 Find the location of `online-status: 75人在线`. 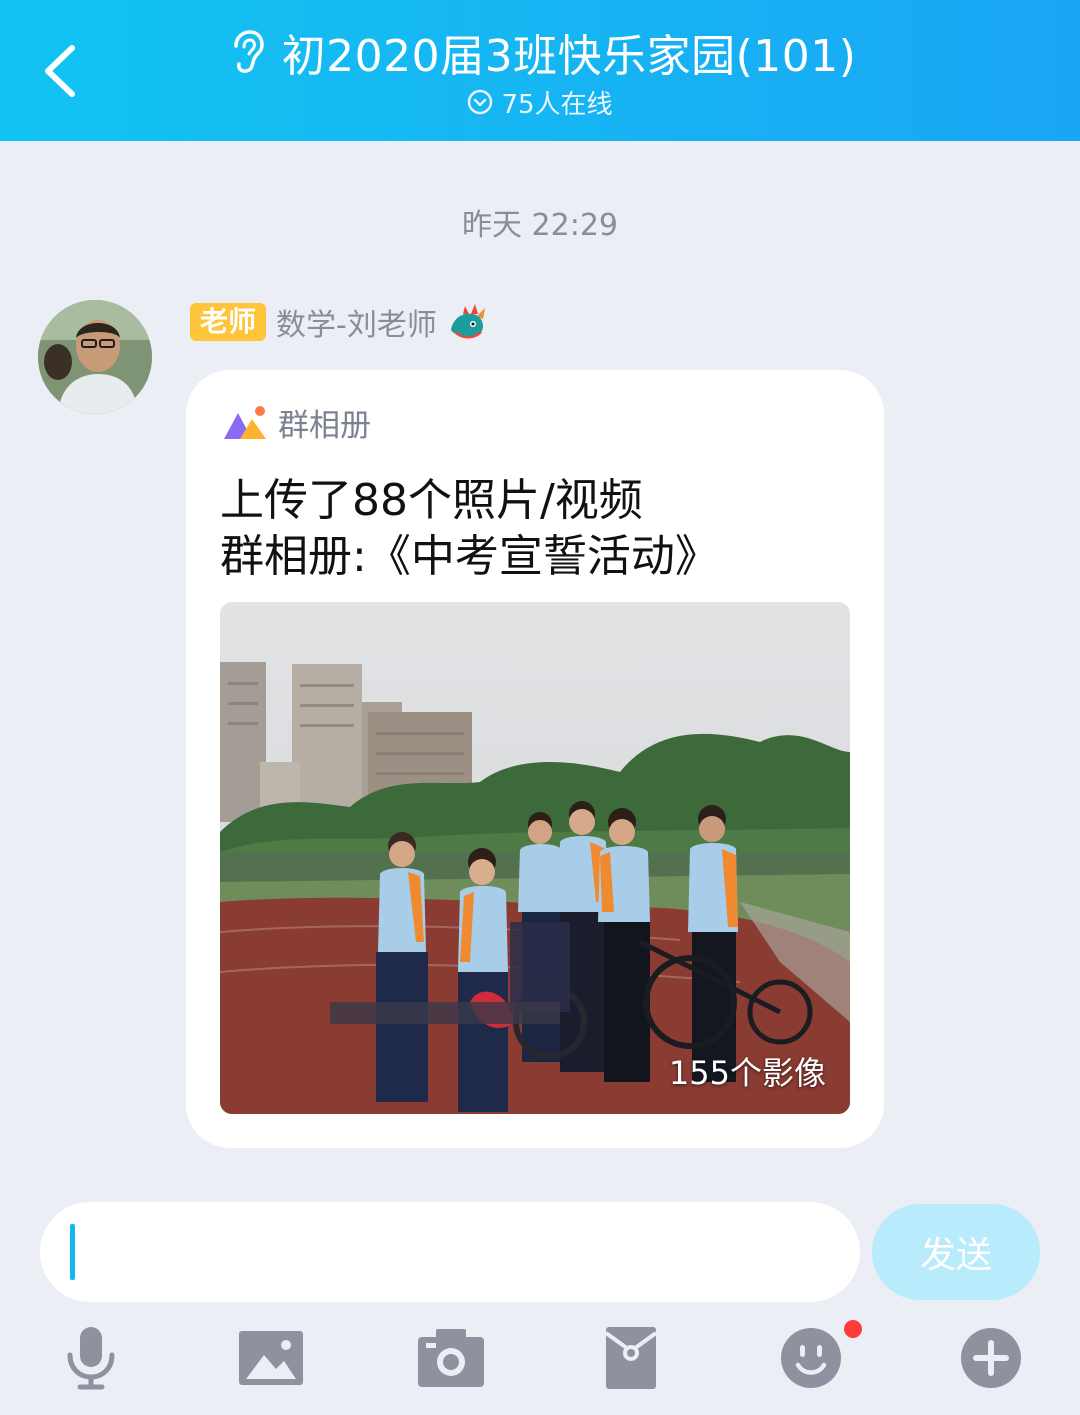

online-status: 75人在线 is located at coordinates (540, 102).